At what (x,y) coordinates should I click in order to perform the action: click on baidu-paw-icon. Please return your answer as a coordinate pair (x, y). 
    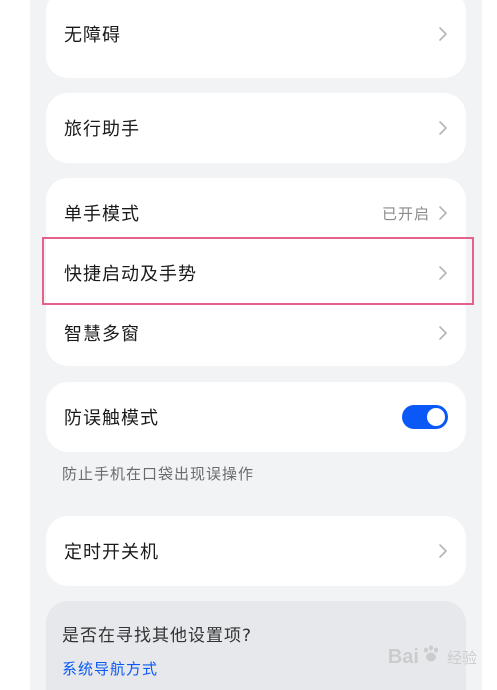
    Looking at the image, I should click on (431, 657).